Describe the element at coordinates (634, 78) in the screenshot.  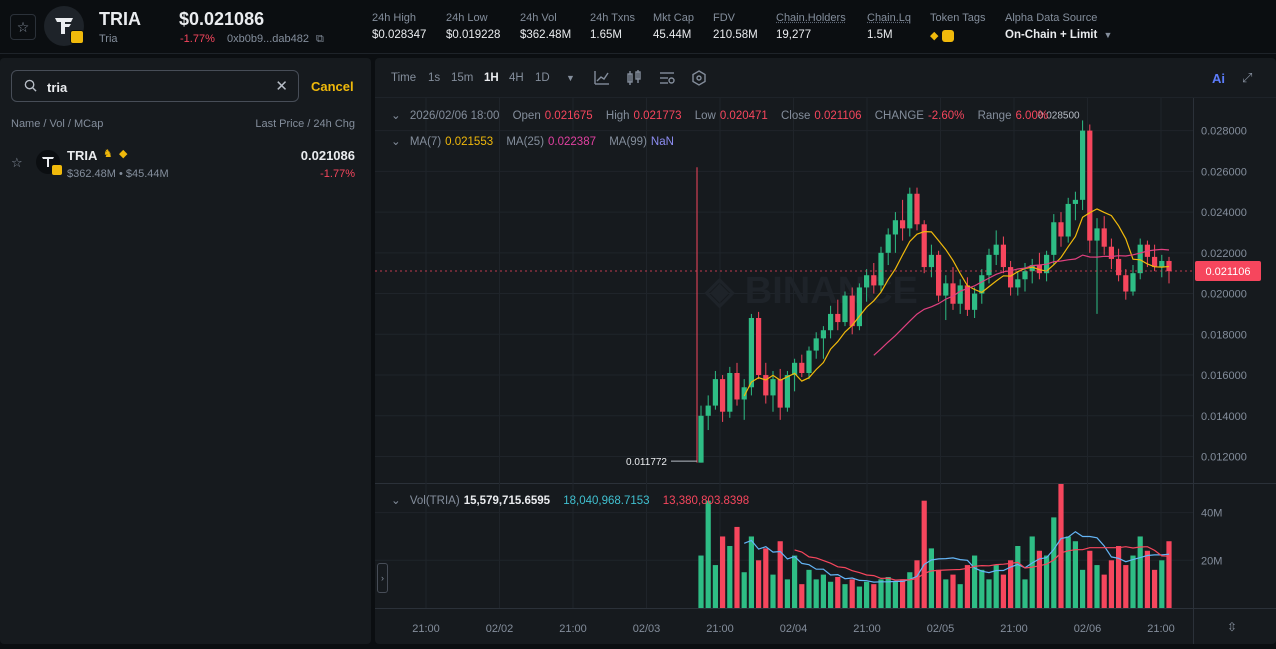
I see `candlestick-icon` at that location.